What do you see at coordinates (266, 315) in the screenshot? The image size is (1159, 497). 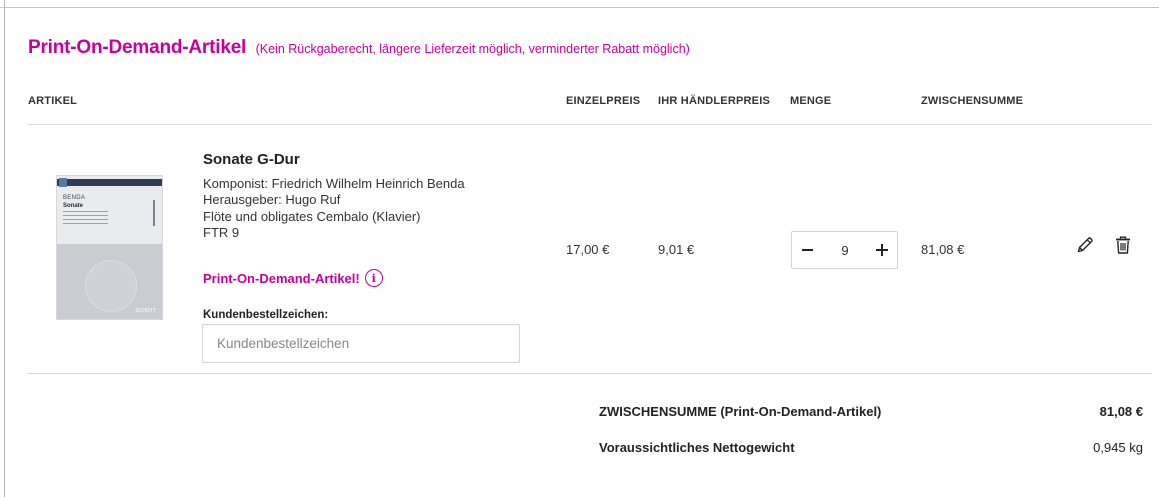 I see `customer-reference-label: Kundenbestellzeichen:` at bounding box center [266, 315].